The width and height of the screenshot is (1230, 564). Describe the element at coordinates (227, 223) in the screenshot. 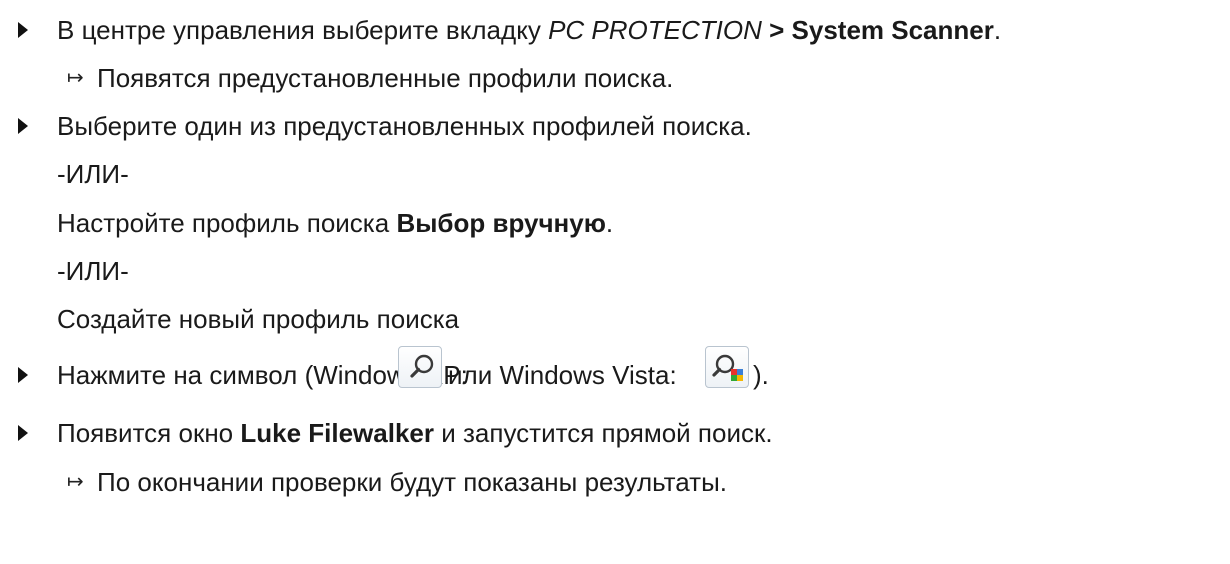

I see `step-text: Настройте профиль поиска` at that location.